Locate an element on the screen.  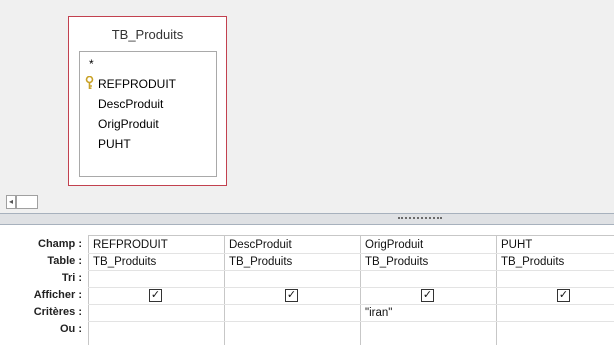
field-item-puht: PUHT is located at coordinates (148, 144).